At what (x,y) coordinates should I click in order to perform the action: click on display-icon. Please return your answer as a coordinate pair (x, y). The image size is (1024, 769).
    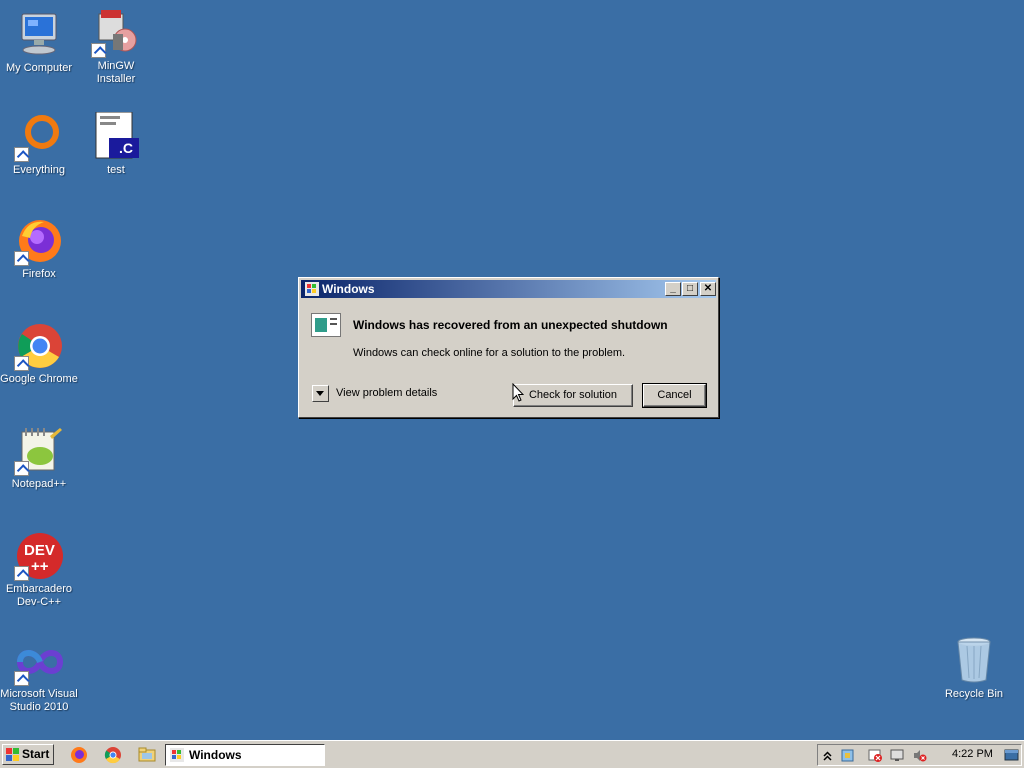
    Looking at the image, I should click on (897, 755).